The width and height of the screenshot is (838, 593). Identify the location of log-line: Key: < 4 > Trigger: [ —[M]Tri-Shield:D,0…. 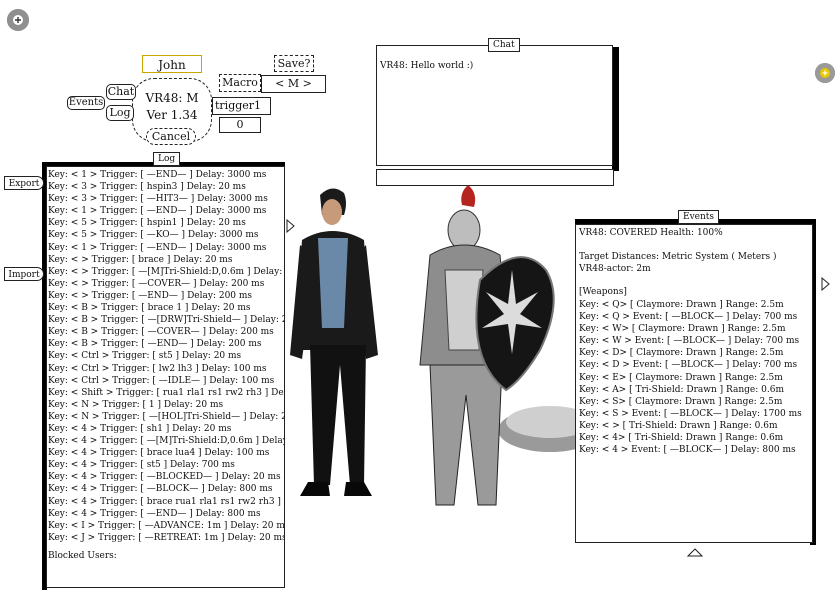
(166, 441).